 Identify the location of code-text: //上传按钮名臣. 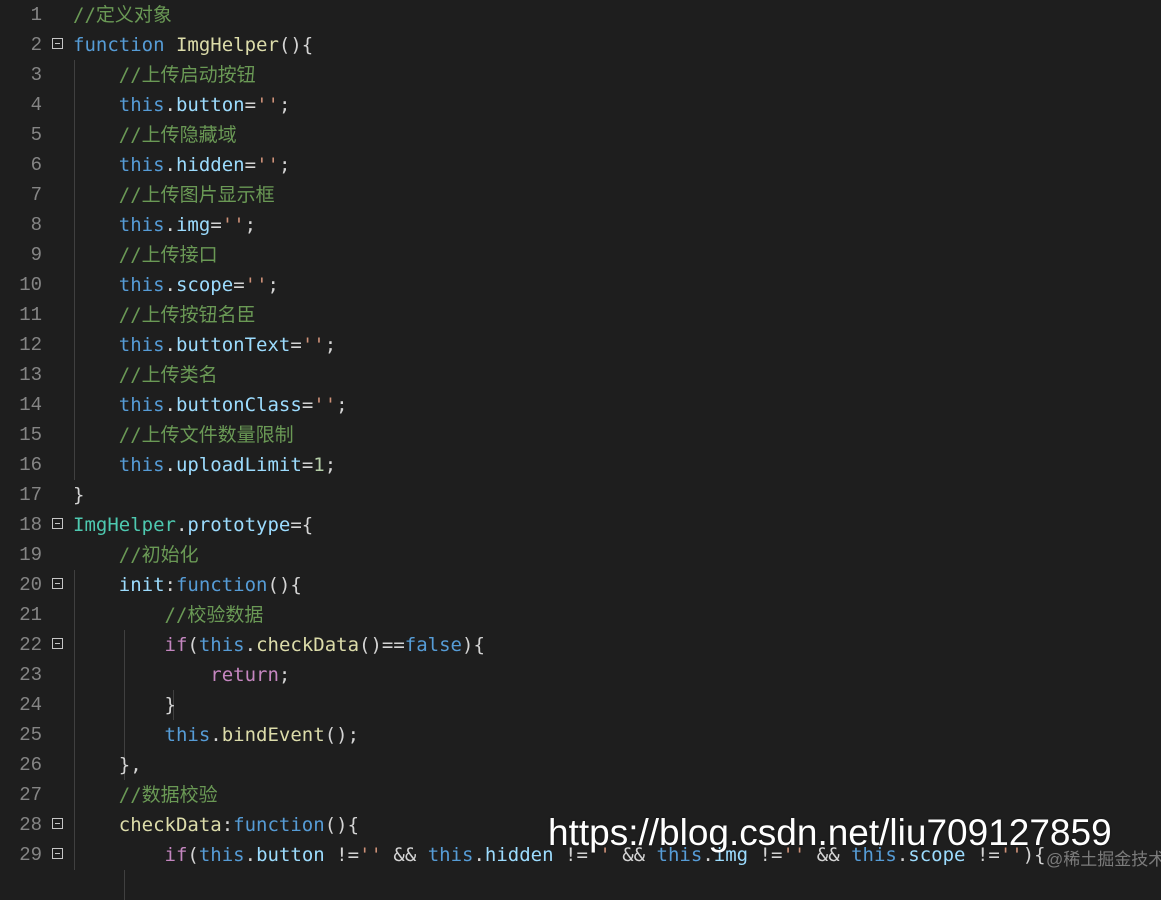
(164, 315).